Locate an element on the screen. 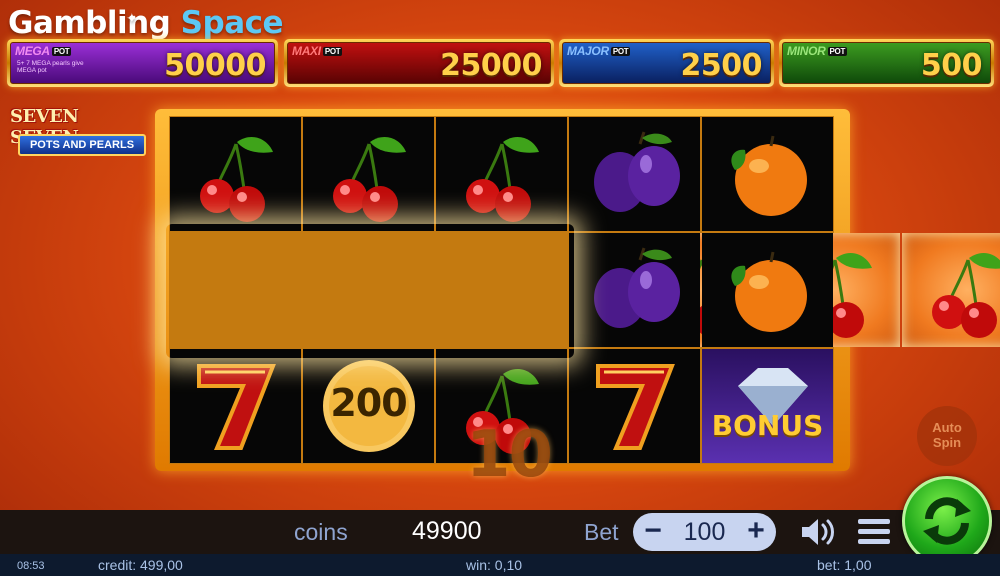 This screenshot has height=576, width=1000. menu-icon is located at coordinates (874, 532).